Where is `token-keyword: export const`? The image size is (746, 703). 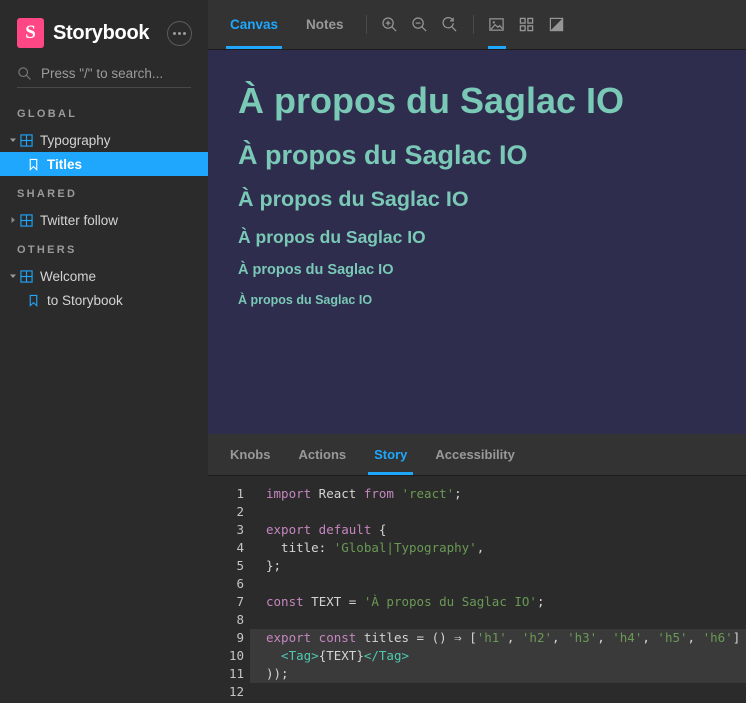 token-keyword: export const is located at coordinates (311, 637).